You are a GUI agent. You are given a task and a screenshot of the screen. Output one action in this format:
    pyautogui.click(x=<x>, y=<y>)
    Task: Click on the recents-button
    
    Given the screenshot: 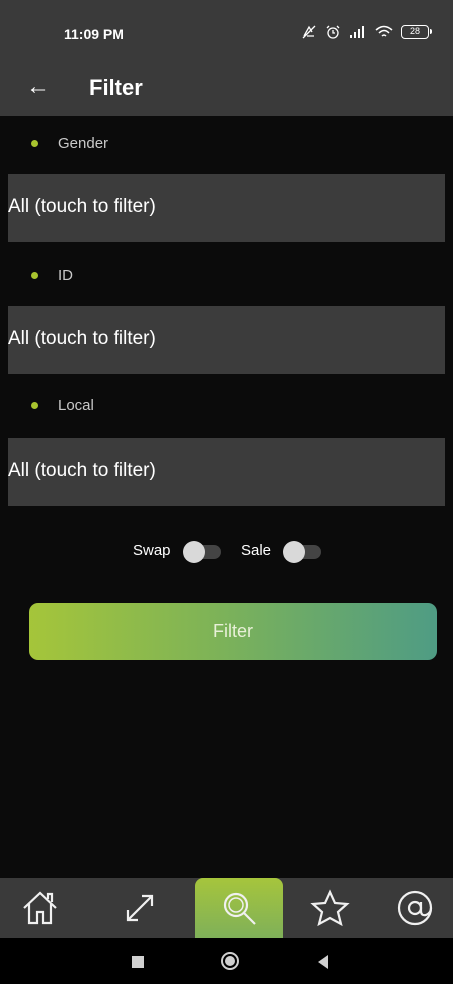 What is the action you would take?
    pyautogui.click(x=138, y=962)
    